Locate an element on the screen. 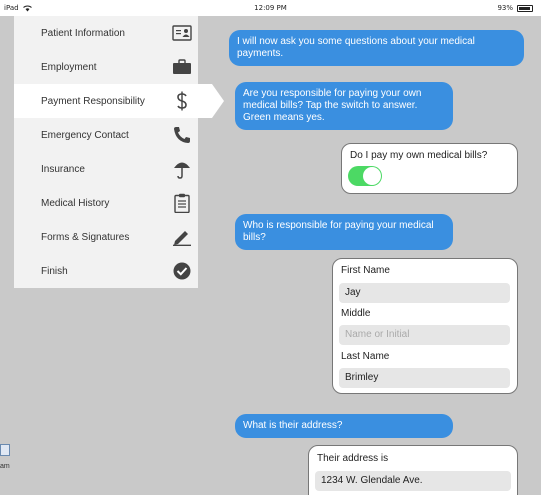 The image size is (541, 495). sidebar-item-label: Emergency Contact is located at coordinates (85, 135).